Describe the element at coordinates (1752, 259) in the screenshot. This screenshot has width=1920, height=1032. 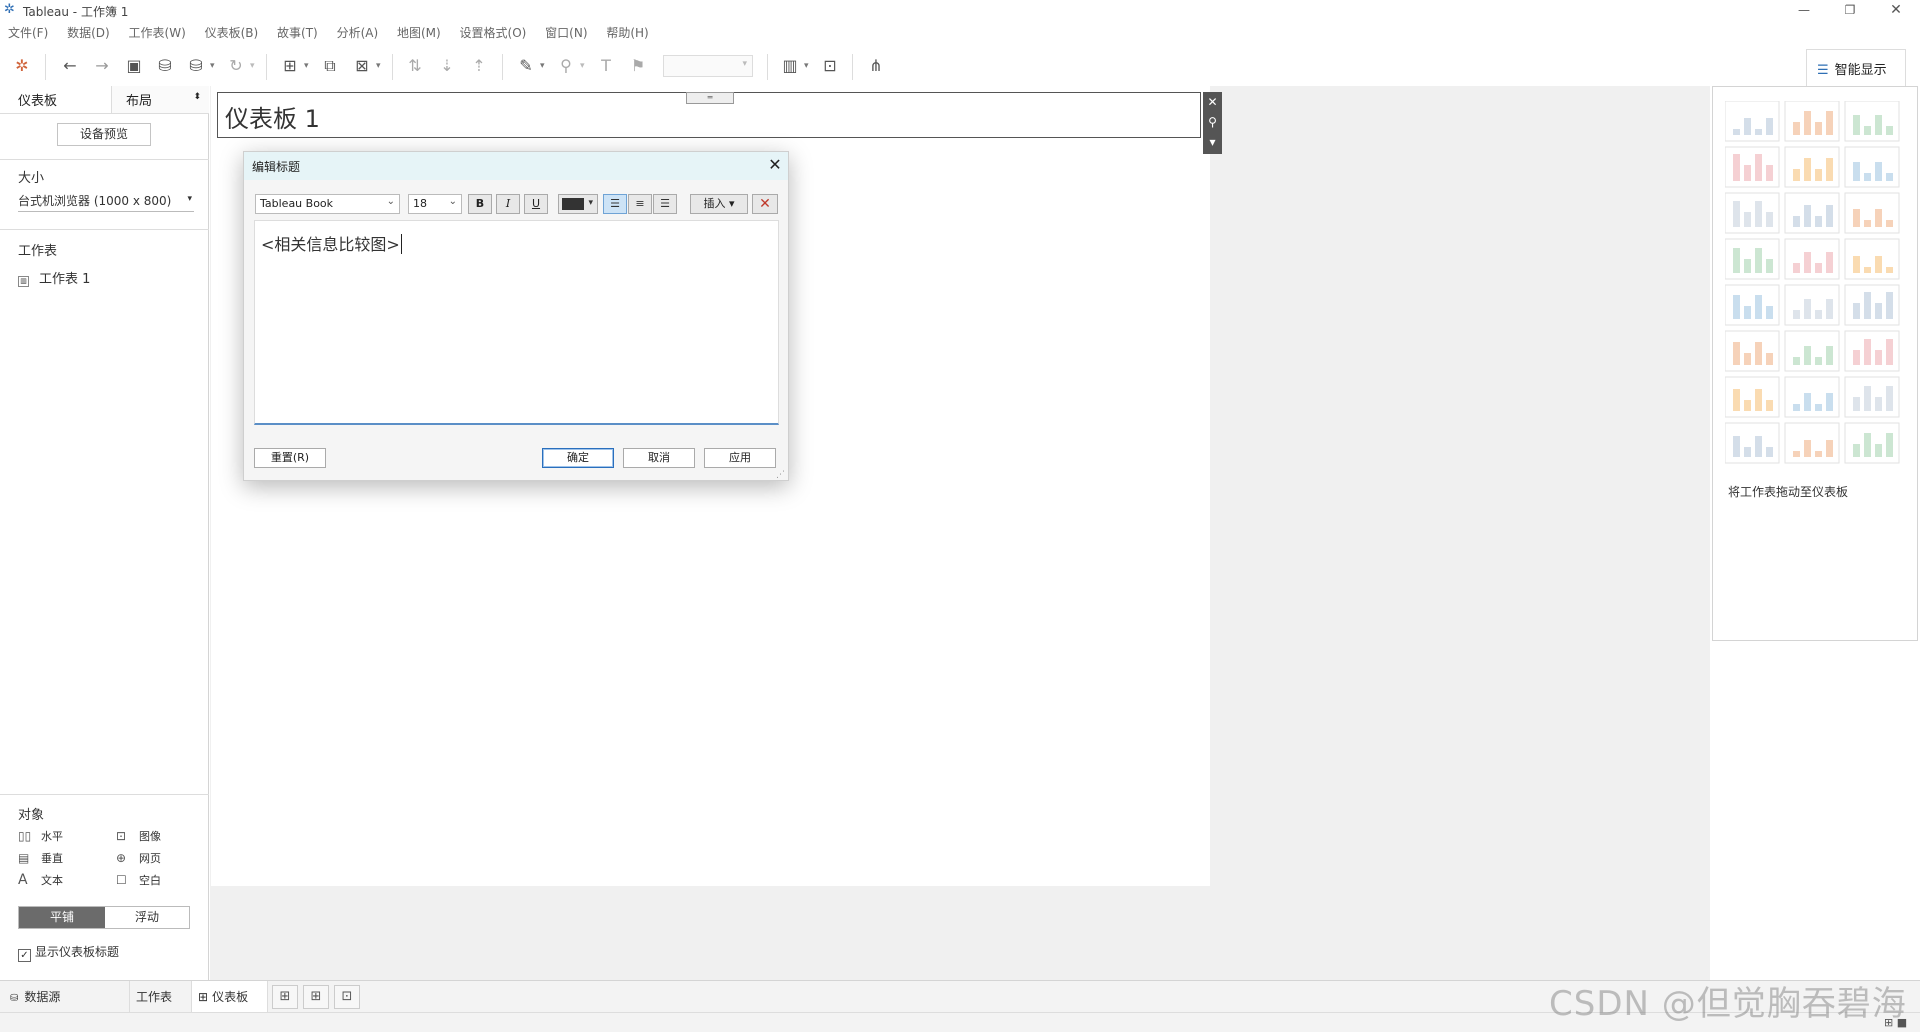
I see `treemap-thumbnail` at that location.